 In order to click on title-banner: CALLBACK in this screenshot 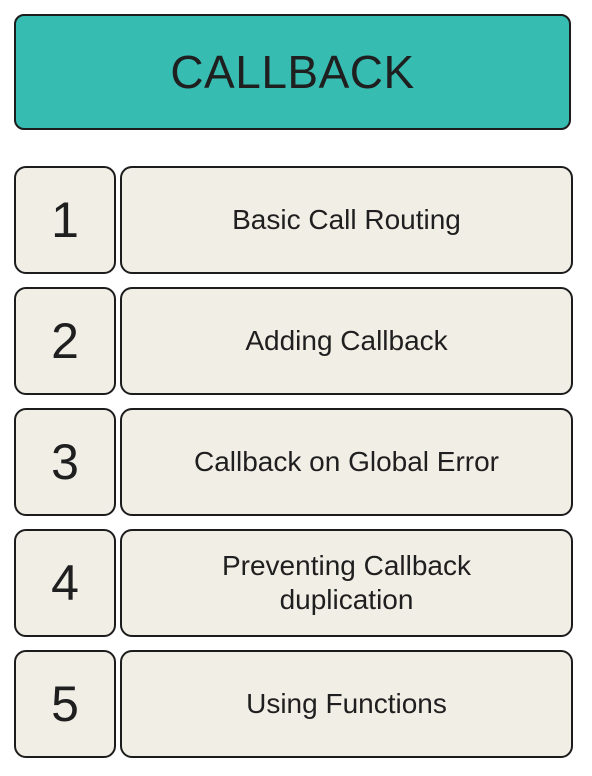, I will do `click(292, 72)`.